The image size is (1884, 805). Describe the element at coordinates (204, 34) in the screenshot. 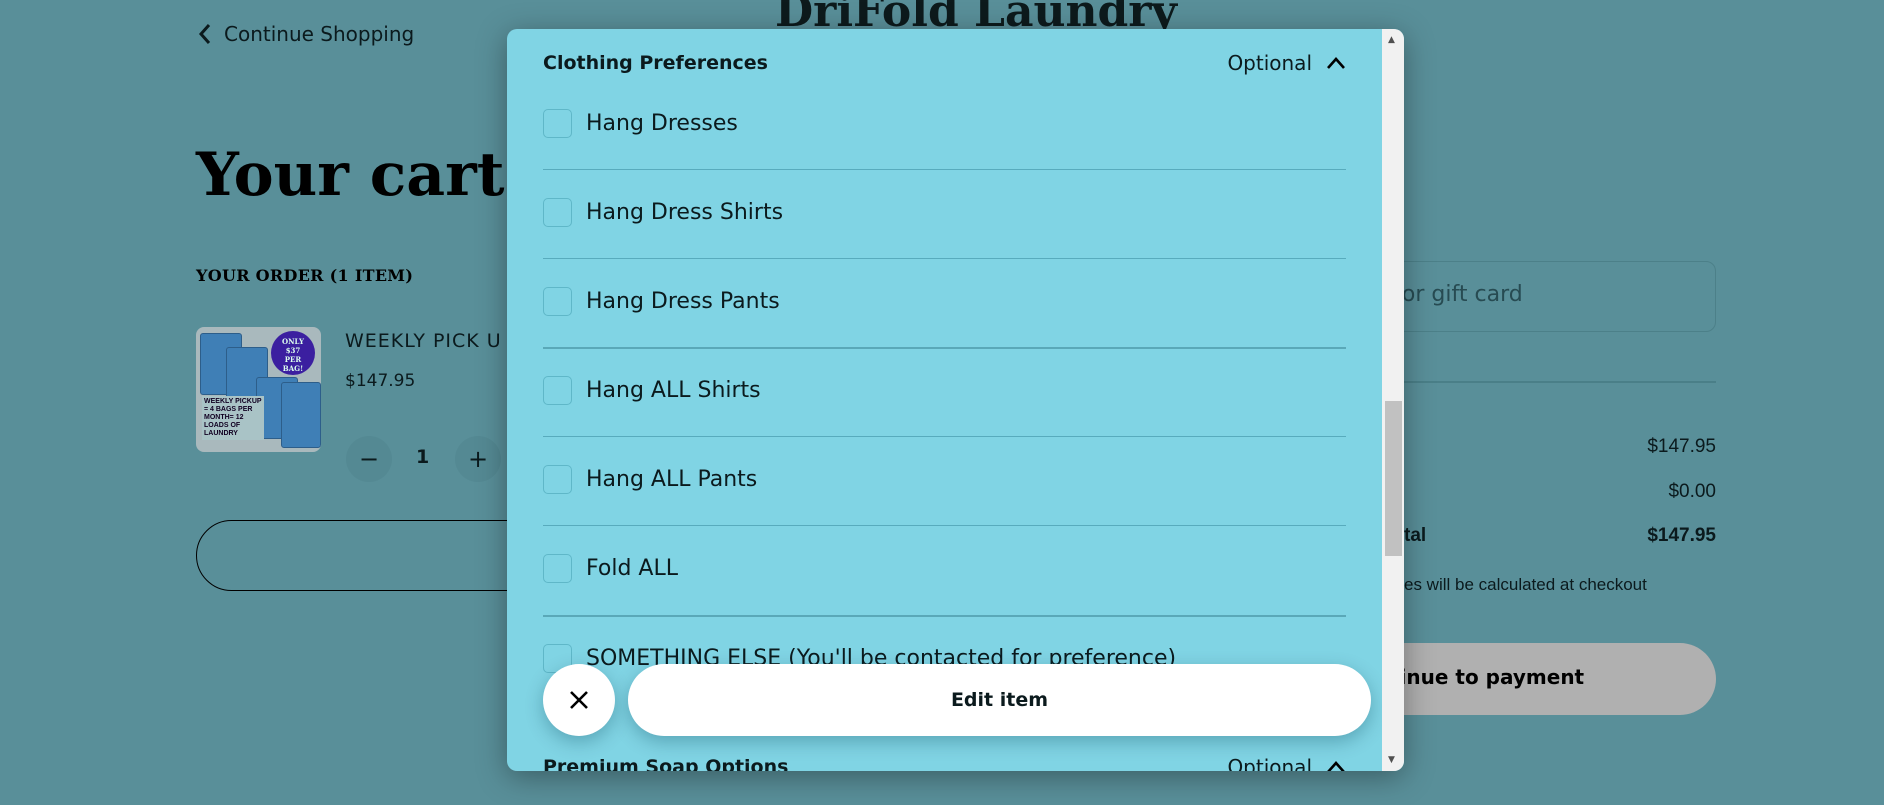

I see `chevron-left-icon` at that location.